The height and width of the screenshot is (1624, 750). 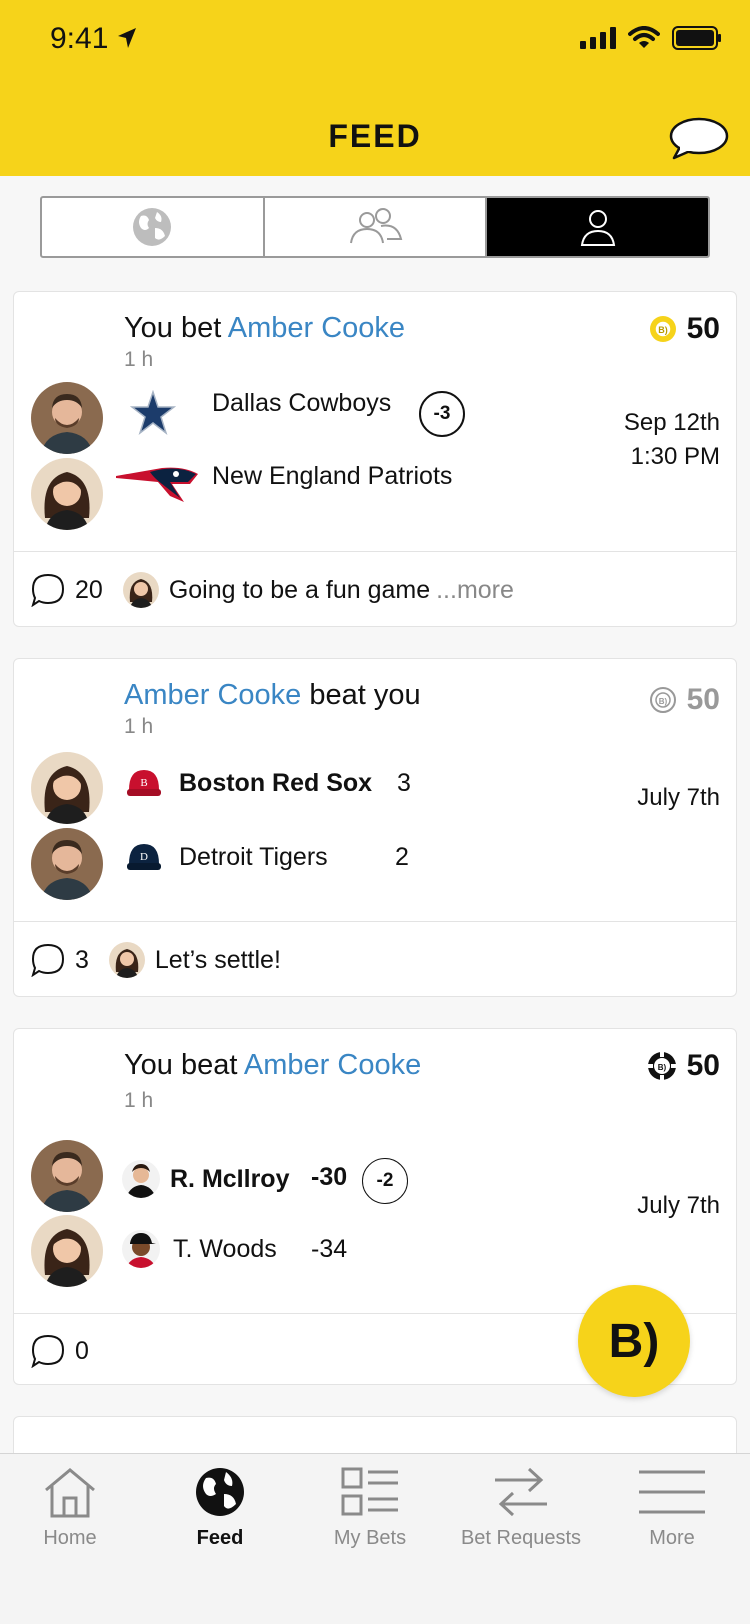 What do you see at coordinates (70, 1538) in the screenshot?
I see `tab-label: Home` at bounding box center [70, 1538].